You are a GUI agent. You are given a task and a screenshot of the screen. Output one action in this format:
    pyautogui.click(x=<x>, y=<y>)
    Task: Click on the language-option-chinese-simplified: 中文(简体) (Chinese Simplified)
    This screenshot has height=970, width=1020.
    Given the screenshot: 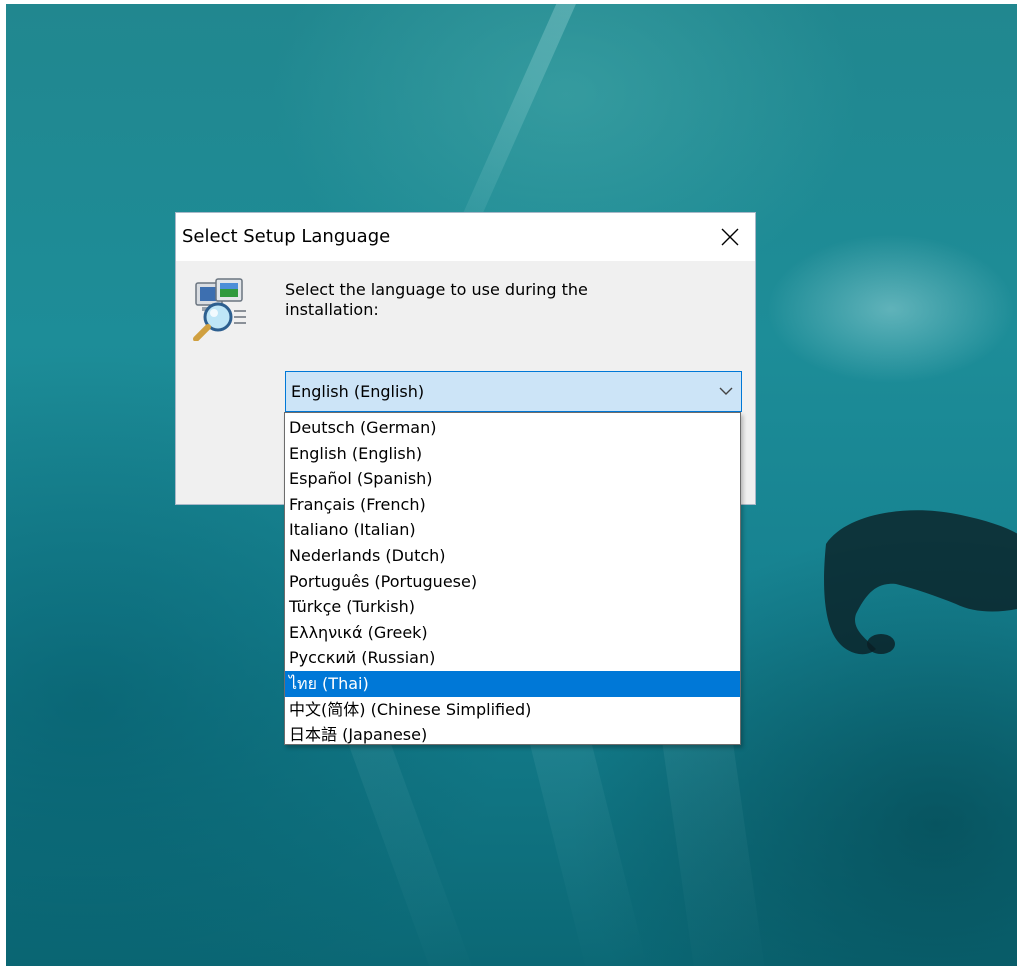 What is the action you would take?
    pyautogui.click(x=512, y=710)
    